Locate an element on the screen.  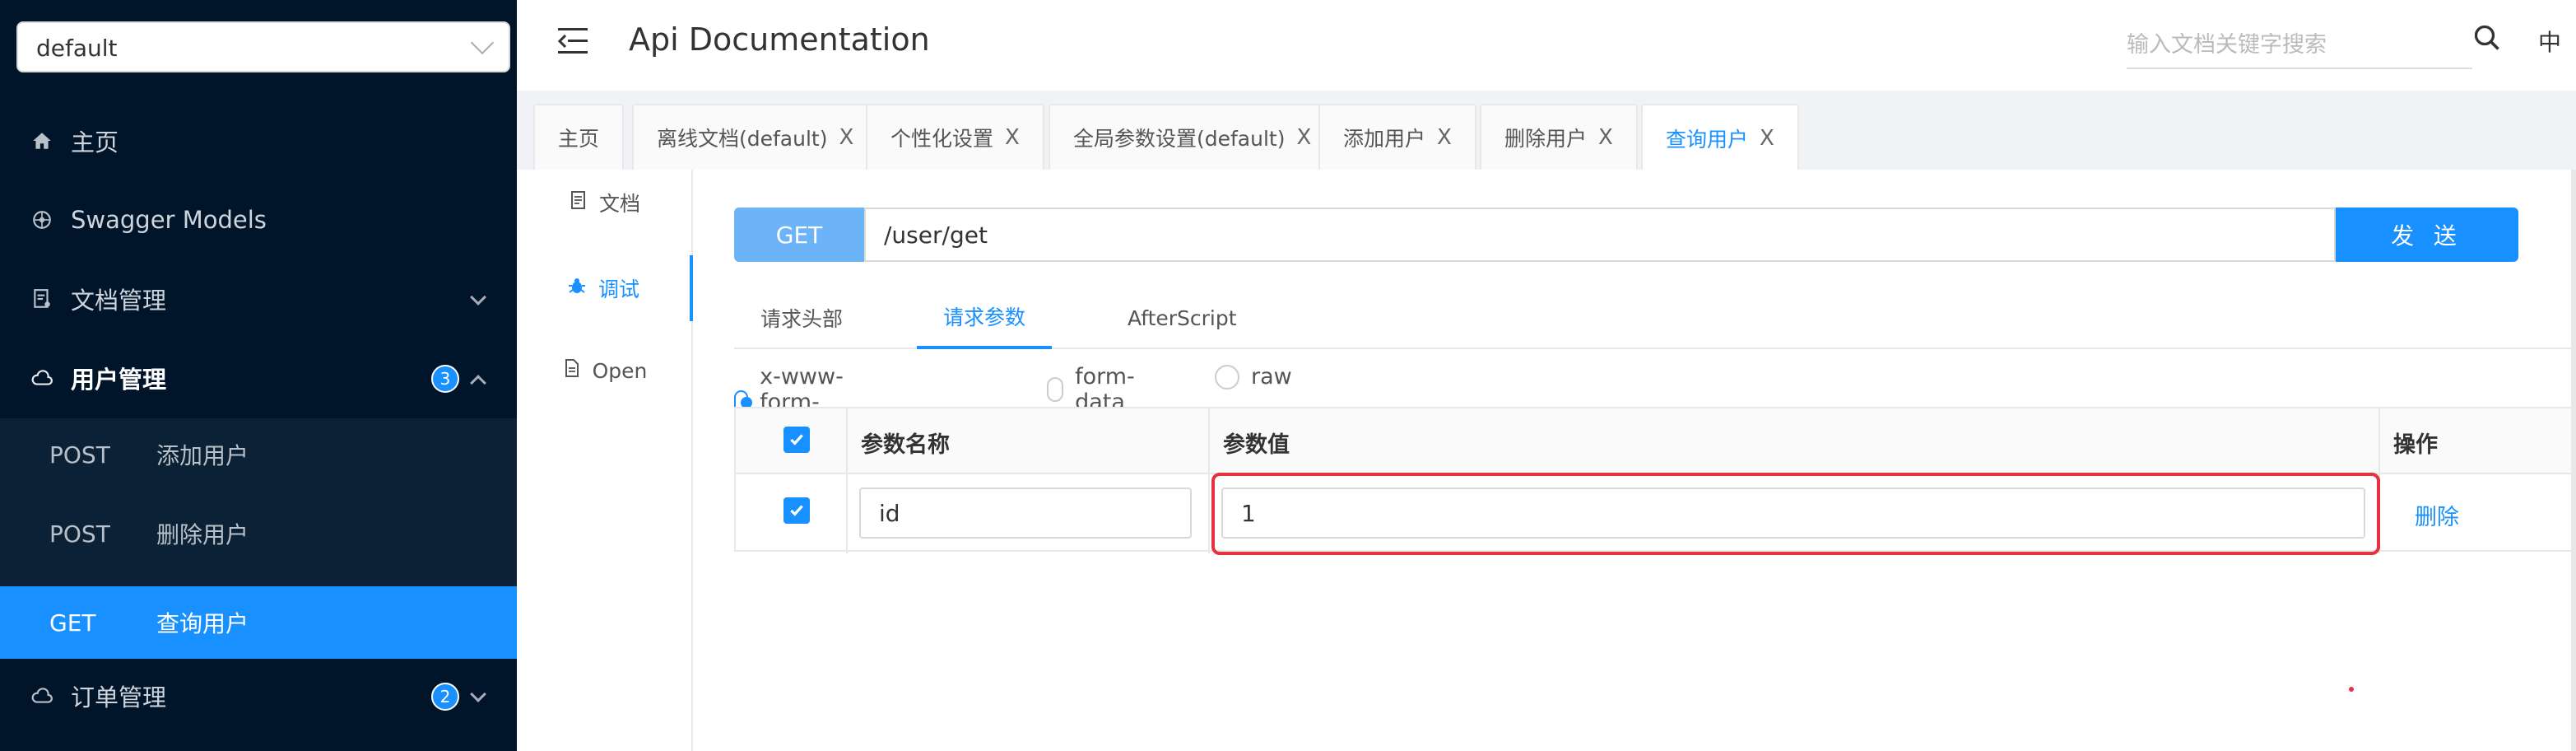
sidebar-item-label: Swagger Models is located at coordinates (169, 220).